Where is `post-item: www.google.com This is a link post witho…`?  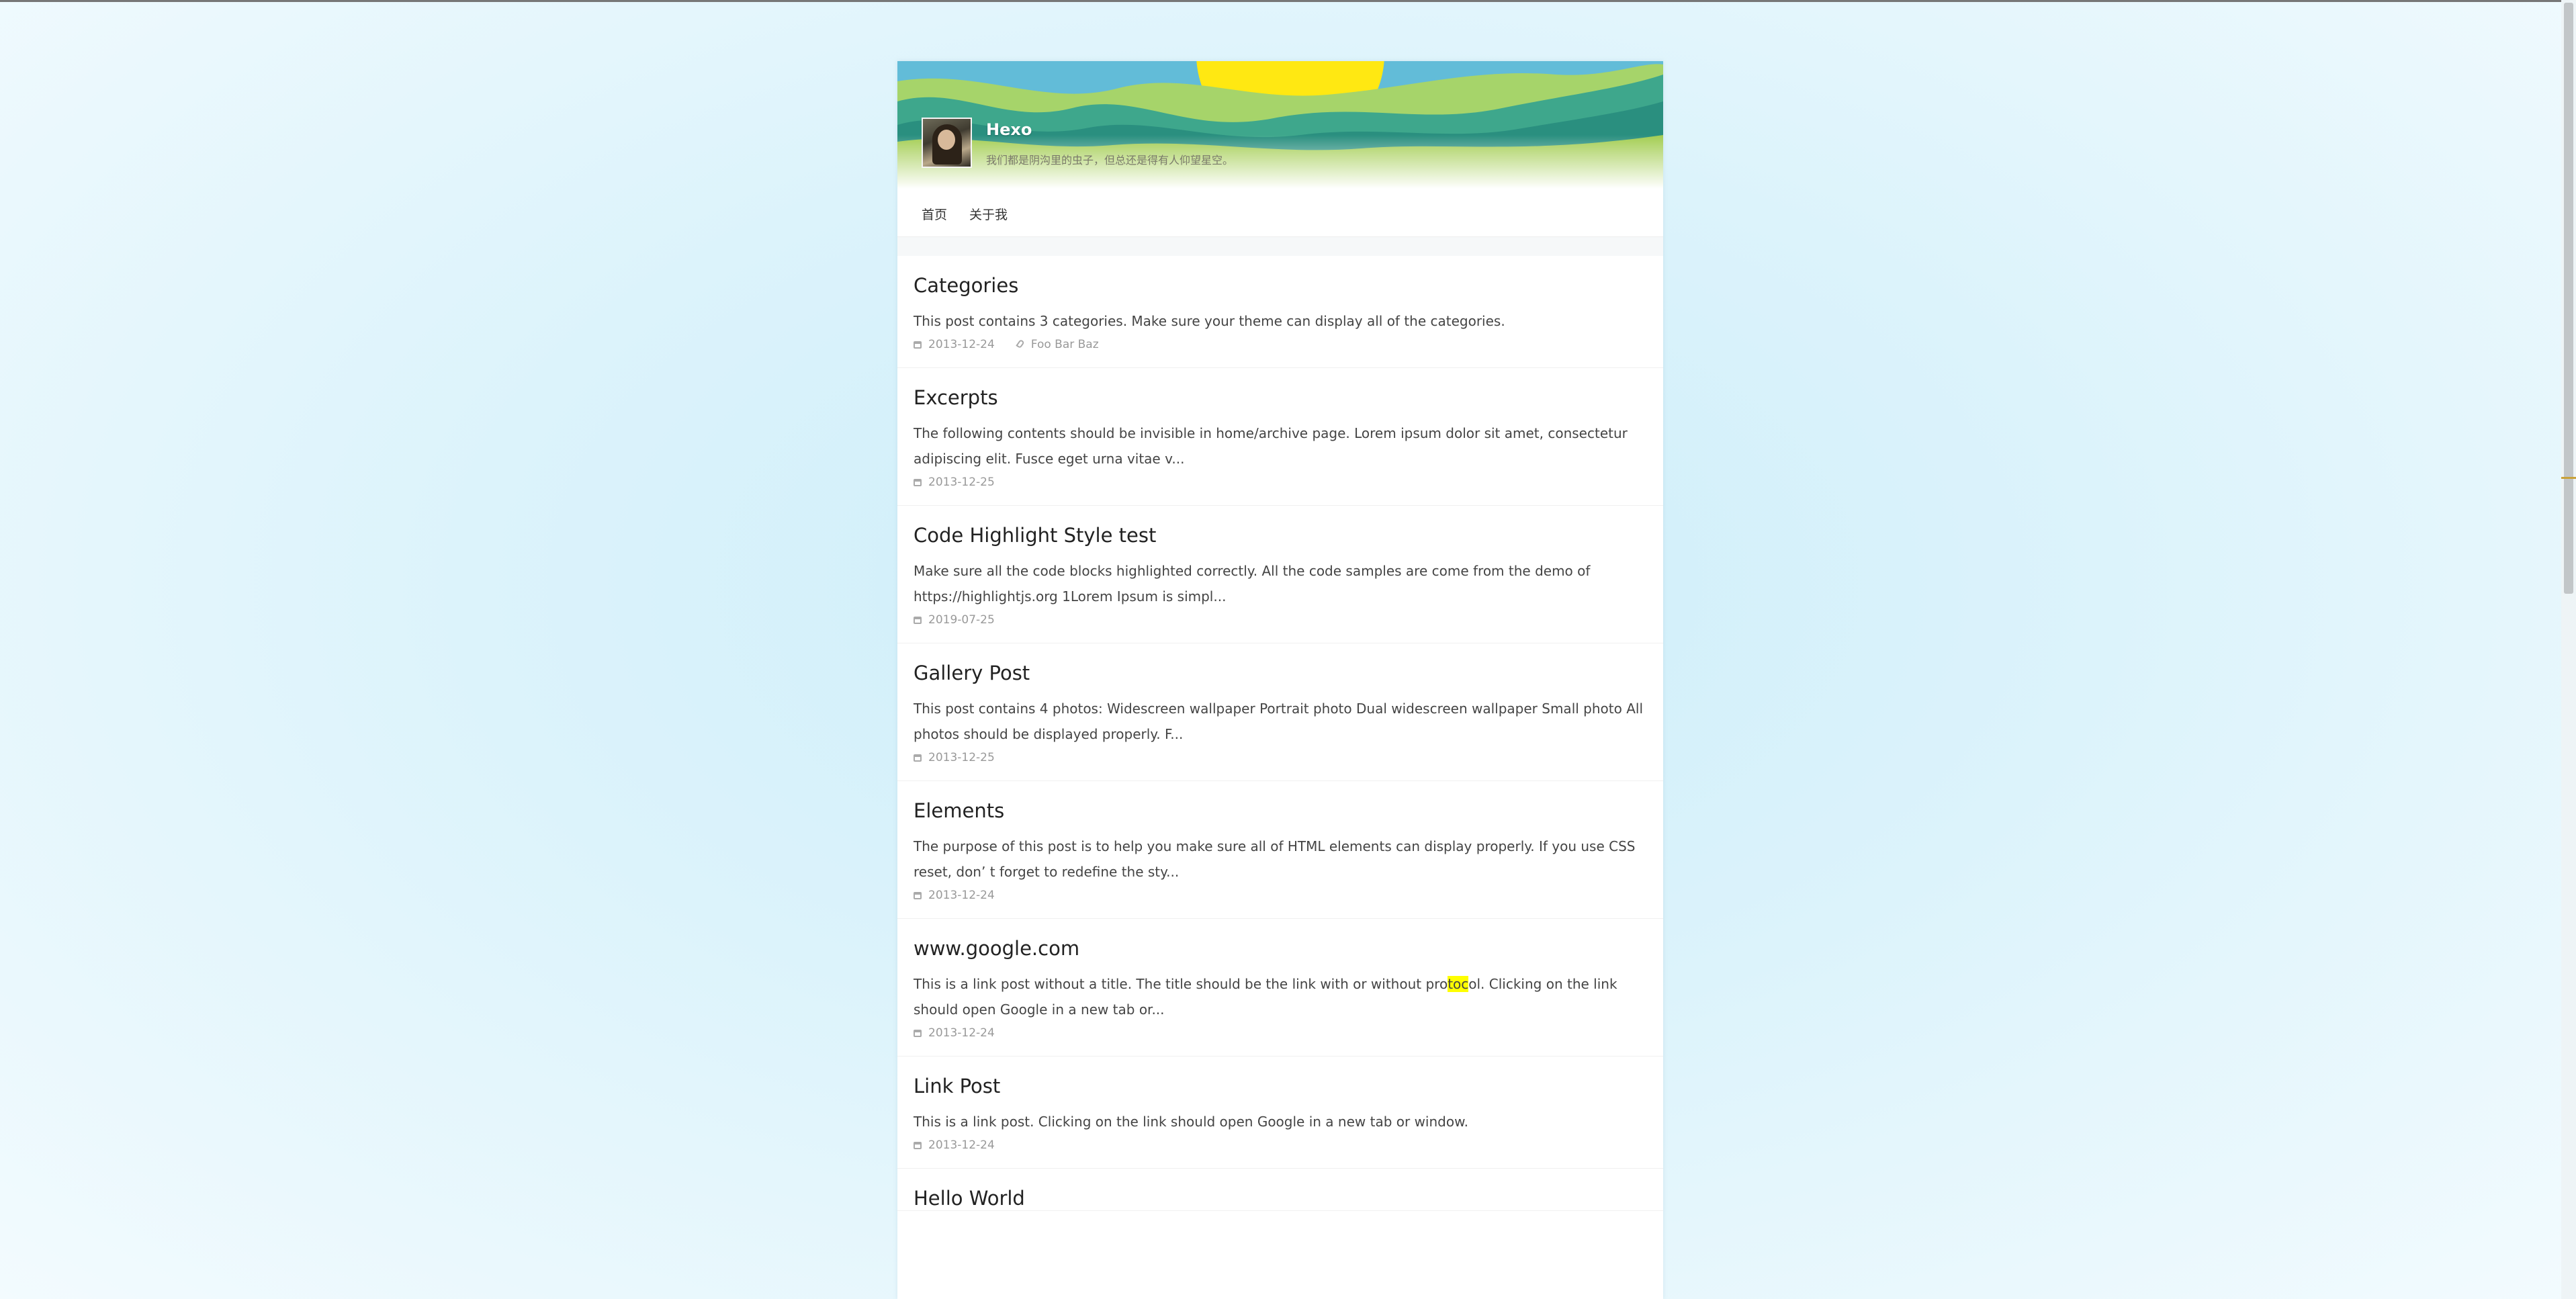
post-item: www.google.com This is a link post witho… is located at coordinates (1280, 988).